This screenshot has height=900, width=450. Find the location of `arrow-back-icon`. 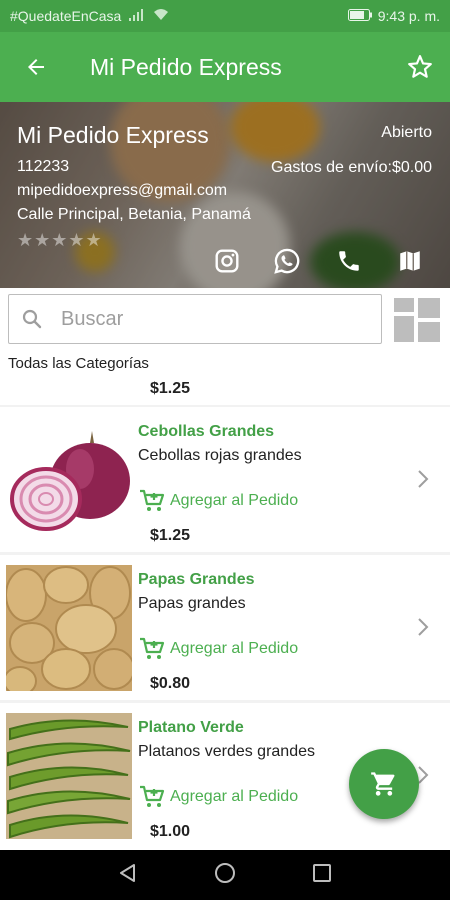

arrow-back-icon is located at coordinates (36, 67).